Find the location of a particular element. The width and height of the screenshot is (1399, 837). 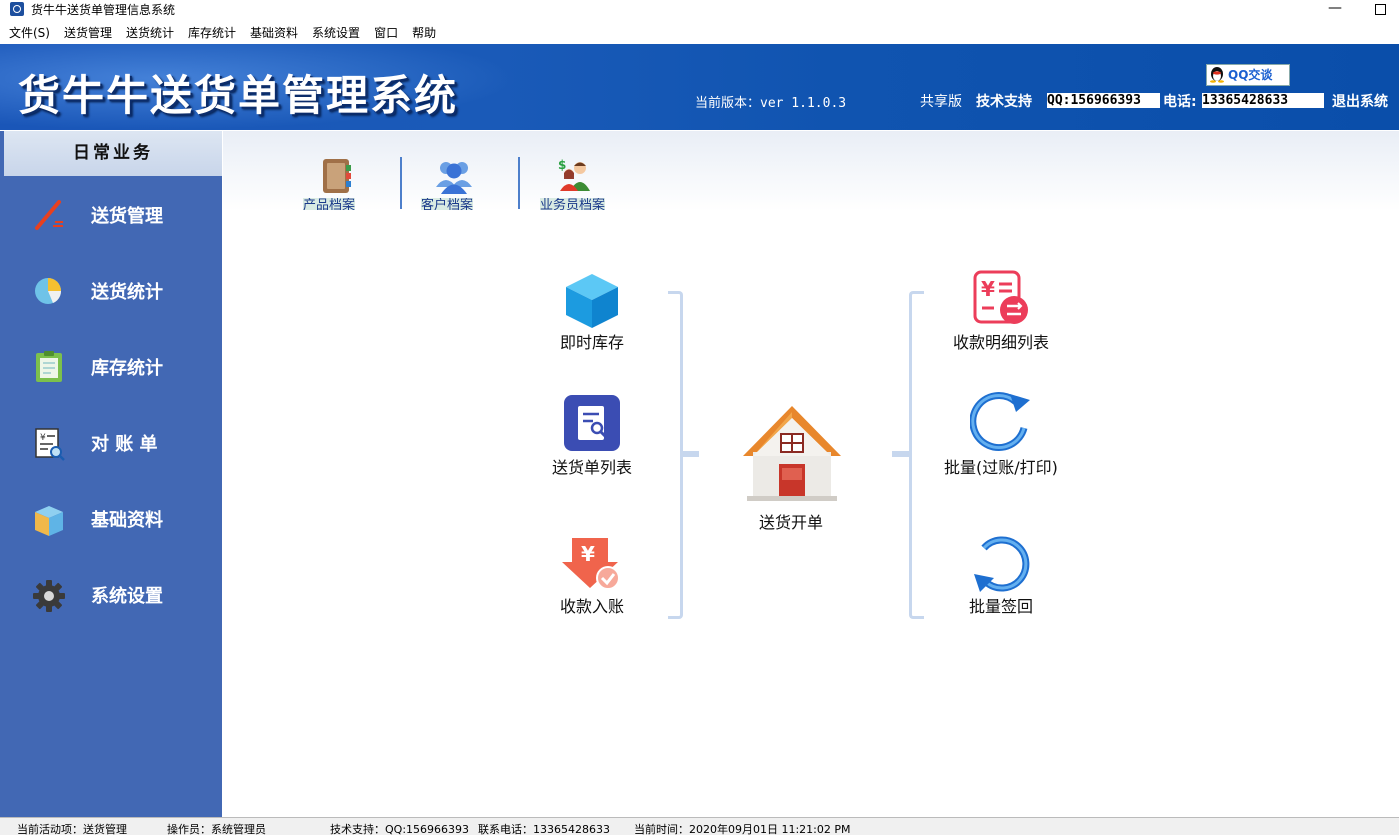

sidebar-label-stock-statistics: 库存统计 is located at coordinates (127, 368).